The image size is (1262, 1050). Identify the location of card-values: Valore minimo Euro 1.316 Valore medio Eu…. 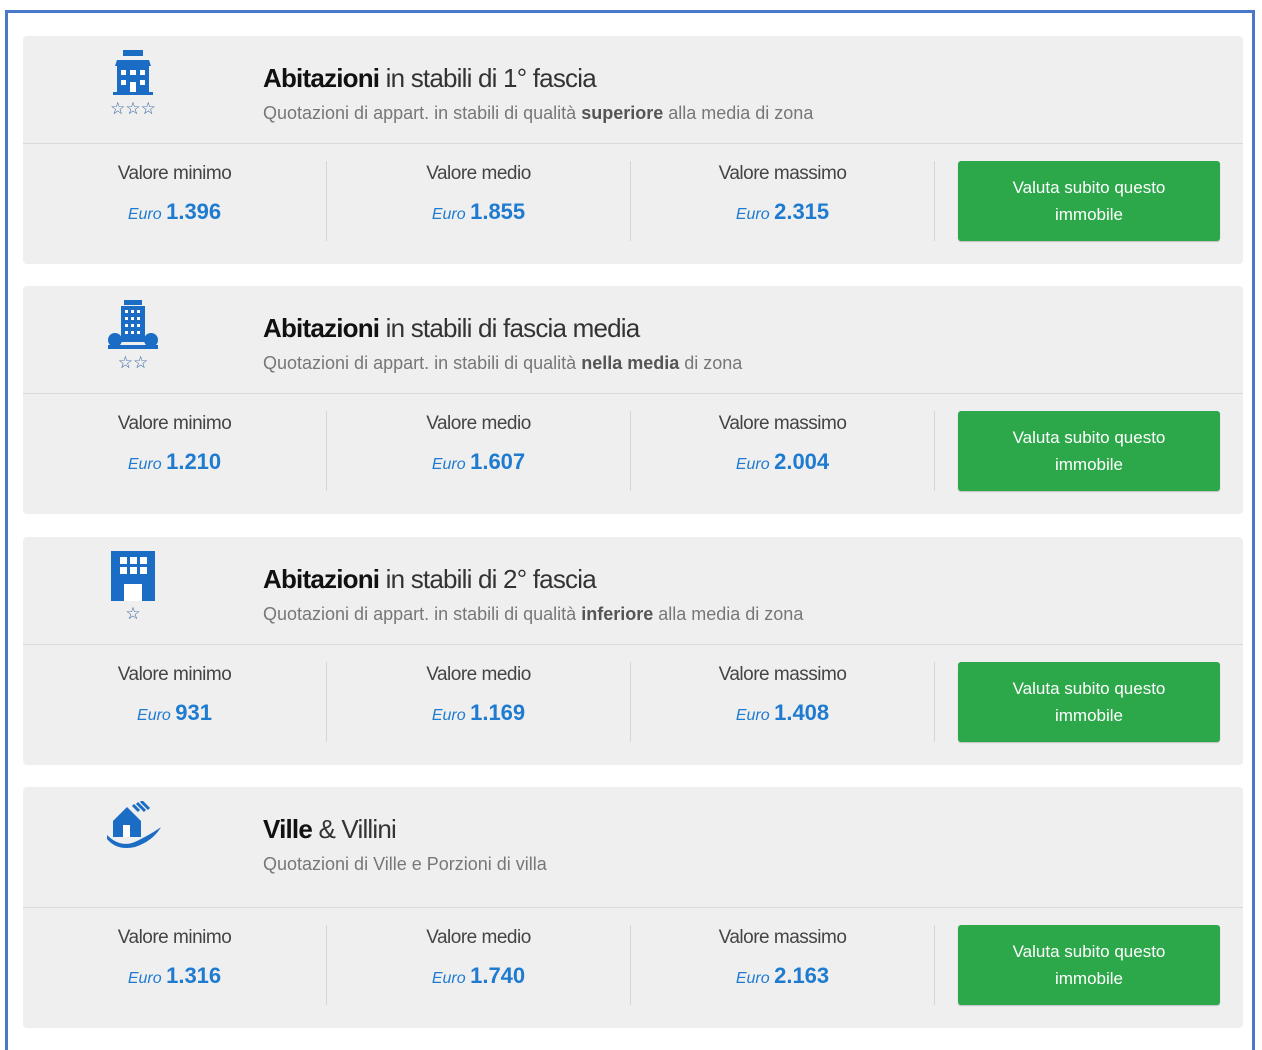
(633, 968).